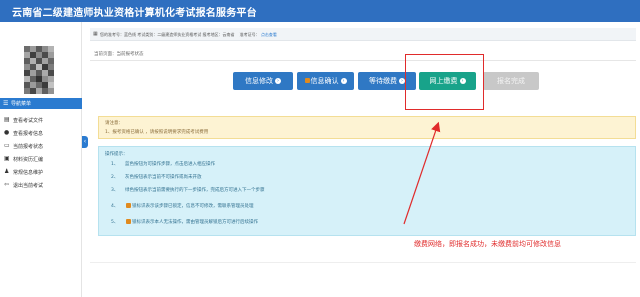 This screenshot has width=640, height=297. I want to click on annotation-text: 缴费网络，即报名成功，未缴费前均可修改信息, so click(487, 244).